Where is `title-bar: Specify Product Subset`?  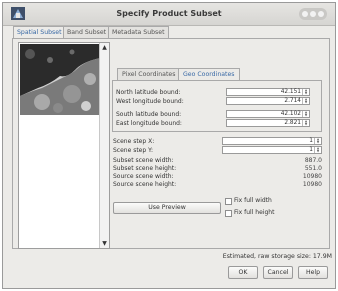 title-bar: Specify Product Subset is located at coordinates (169, 14).